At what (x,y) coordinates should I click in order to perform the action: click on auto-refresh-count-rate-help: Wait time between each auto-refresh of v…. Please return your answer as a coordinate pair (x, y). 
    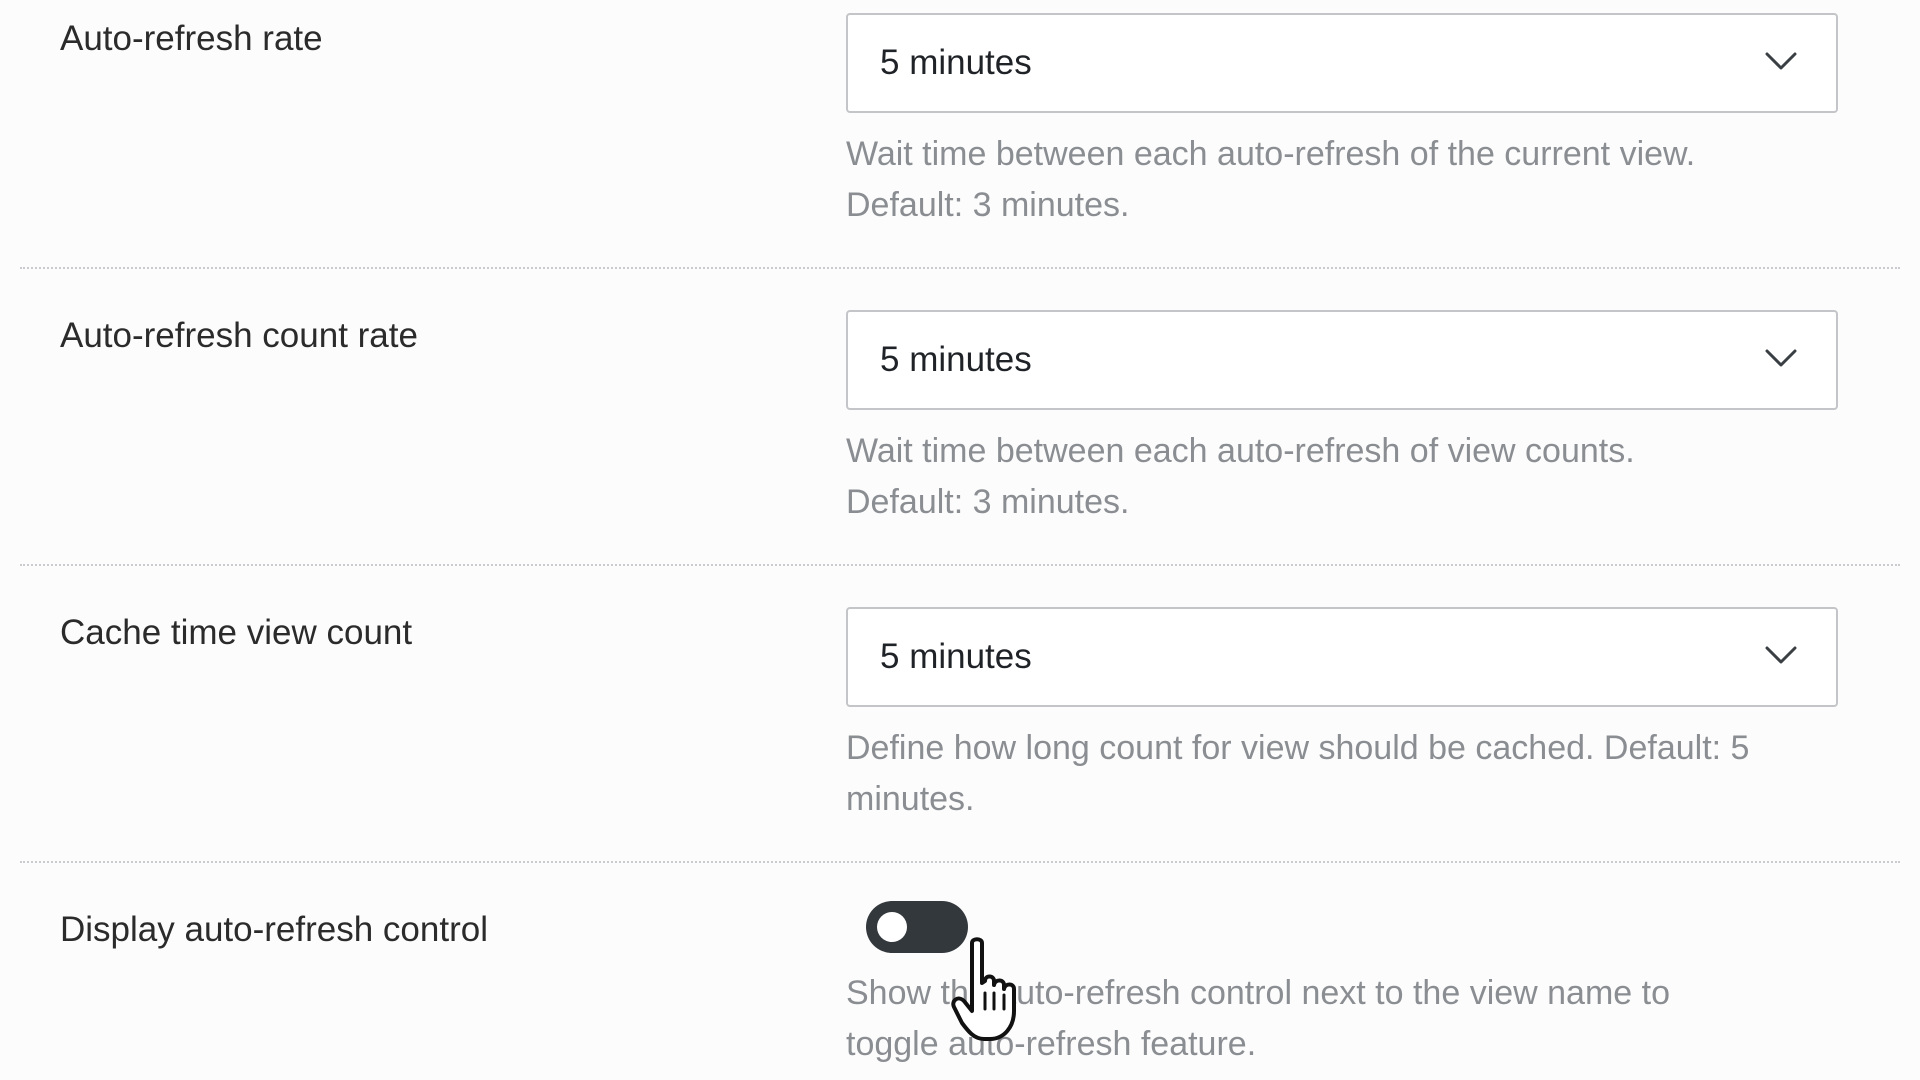
    Looking at the image, I should click on (1346, 477).